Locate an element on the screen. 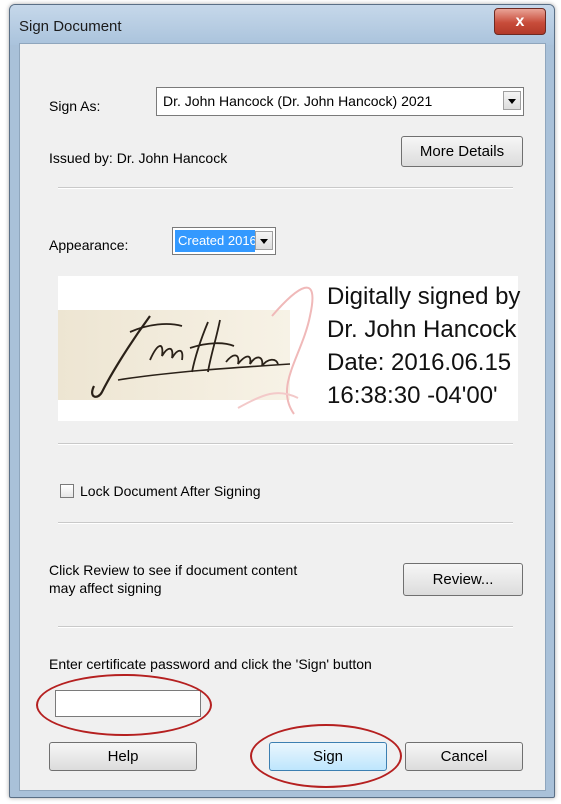 This screenshot has width=561, height=804. review-text: Click Review to see if document content is located at coordinates (173, 570).